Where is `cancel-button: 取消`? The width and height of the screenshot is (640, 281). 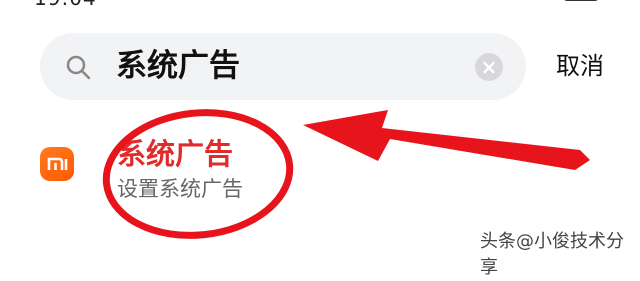
cancel-button: 取消 is located at coordinates (580, 66).